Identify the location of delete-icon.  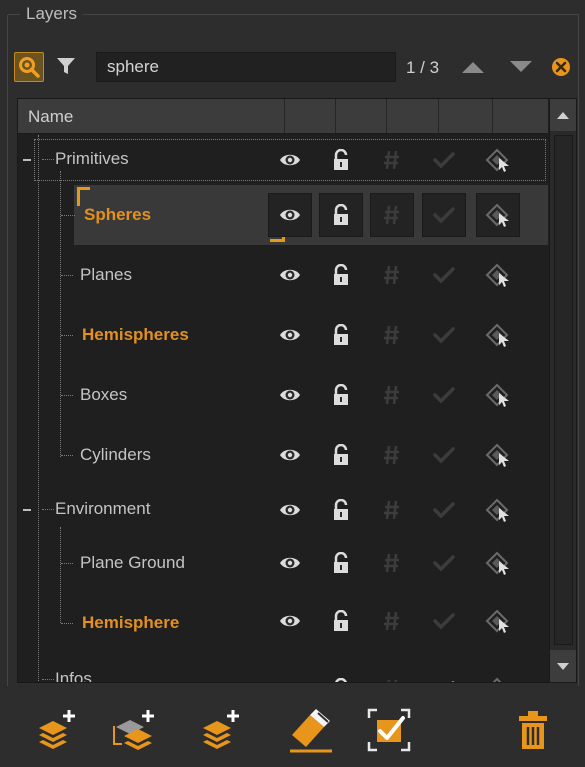
(533, 730).